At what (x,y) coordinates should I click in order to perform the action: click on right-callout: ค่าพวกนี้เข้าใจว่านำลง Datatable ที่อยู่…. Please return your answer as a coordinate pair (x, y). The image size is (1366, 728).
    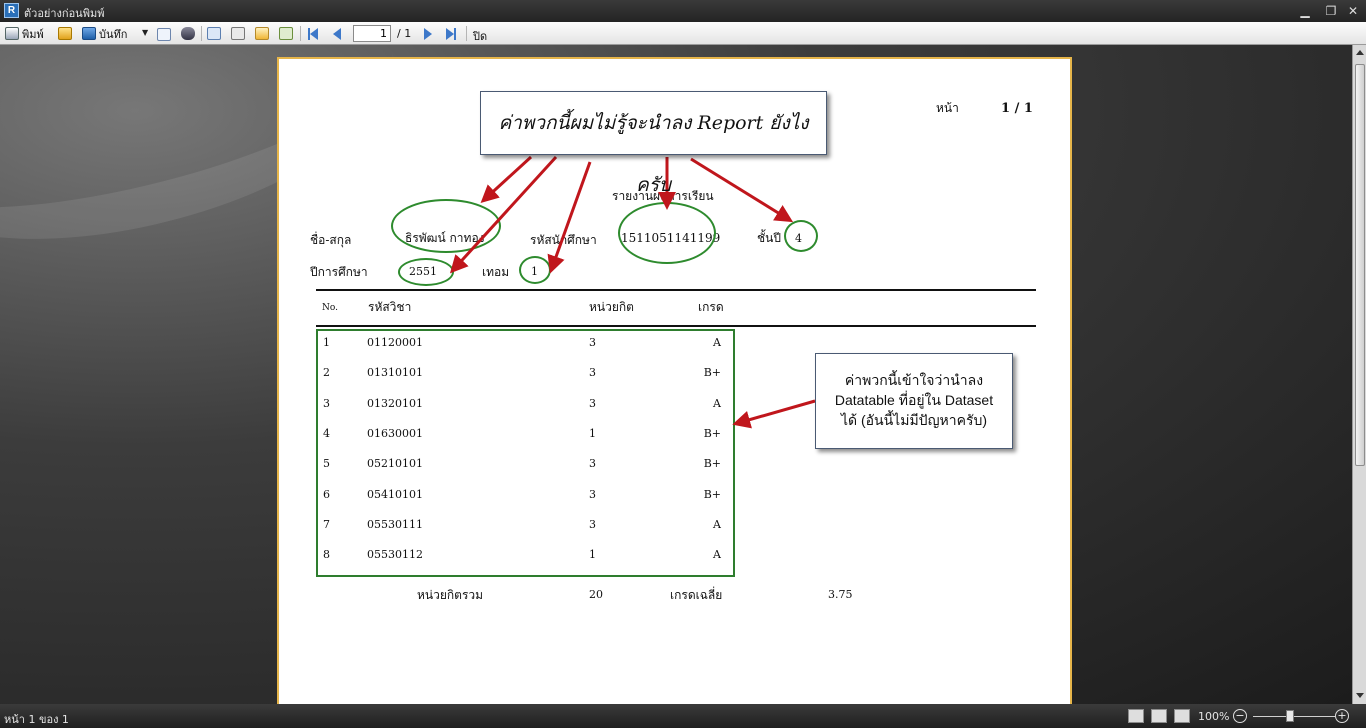
    Looking at the image, I should click on (914, 401).